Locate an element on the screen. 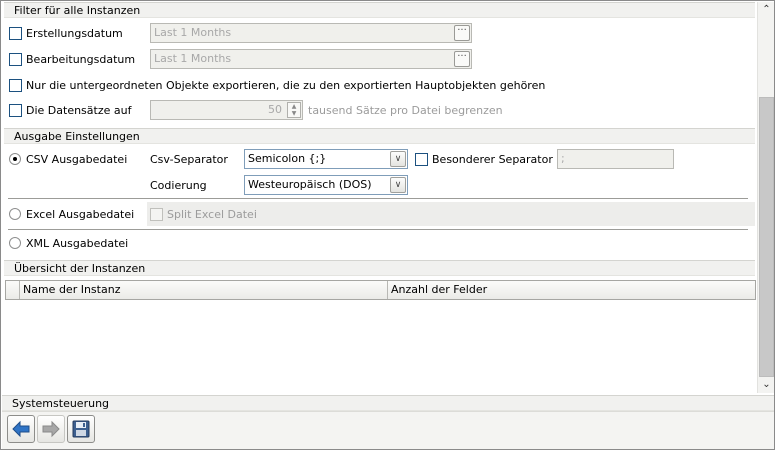 This screenshot has height=450, width=775. limit-row: Die Datensätze auf is located at coordinates (70, 110).